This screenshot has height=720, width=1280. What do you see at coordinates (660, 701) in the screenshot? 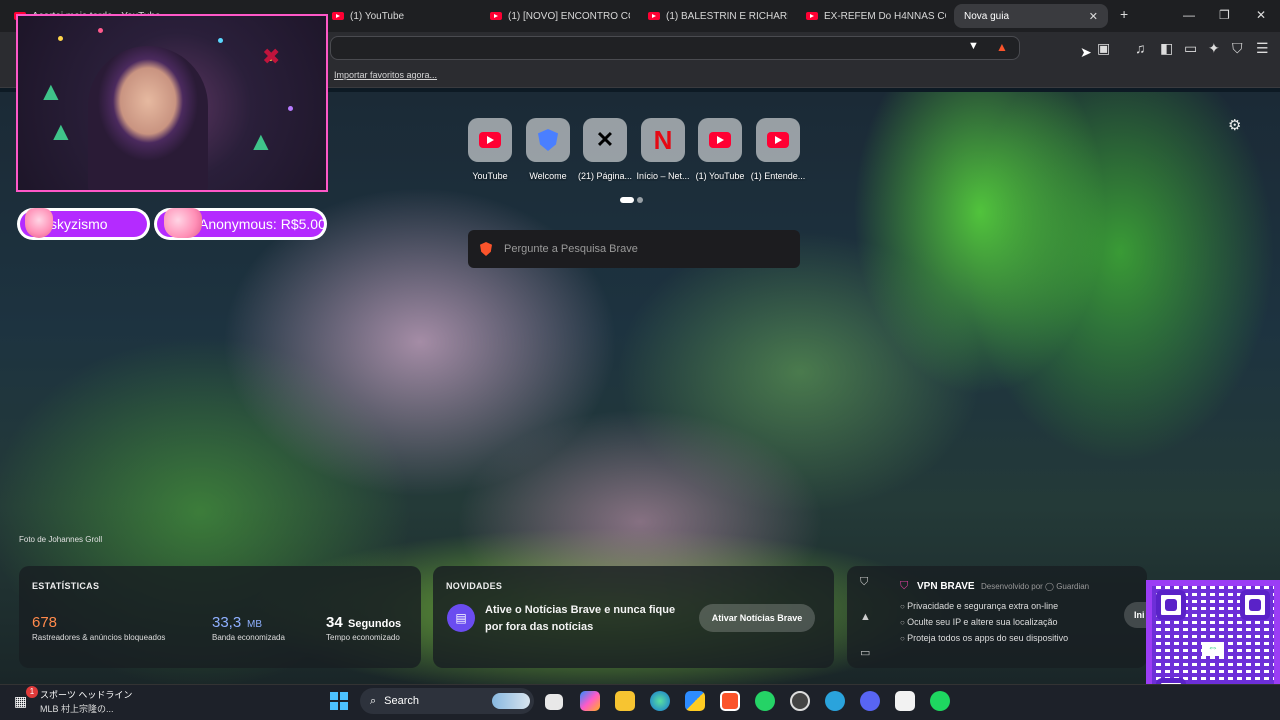
I see `edge-icon` at bounding box center [660, 701].